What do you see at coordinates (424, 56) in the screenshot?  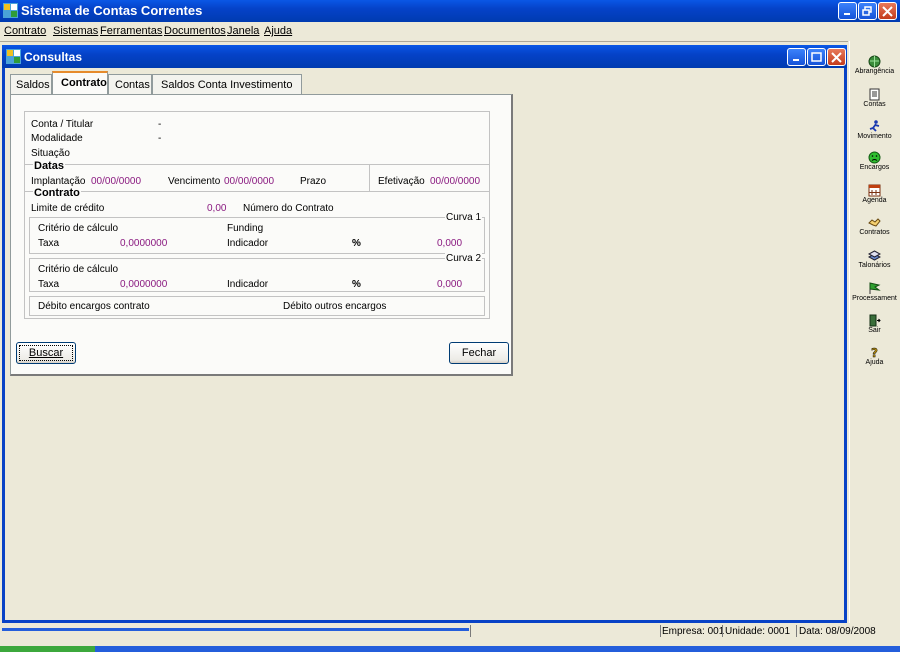 I see `consultas-title-bar: Consultas` at bounding box center [424, 56].